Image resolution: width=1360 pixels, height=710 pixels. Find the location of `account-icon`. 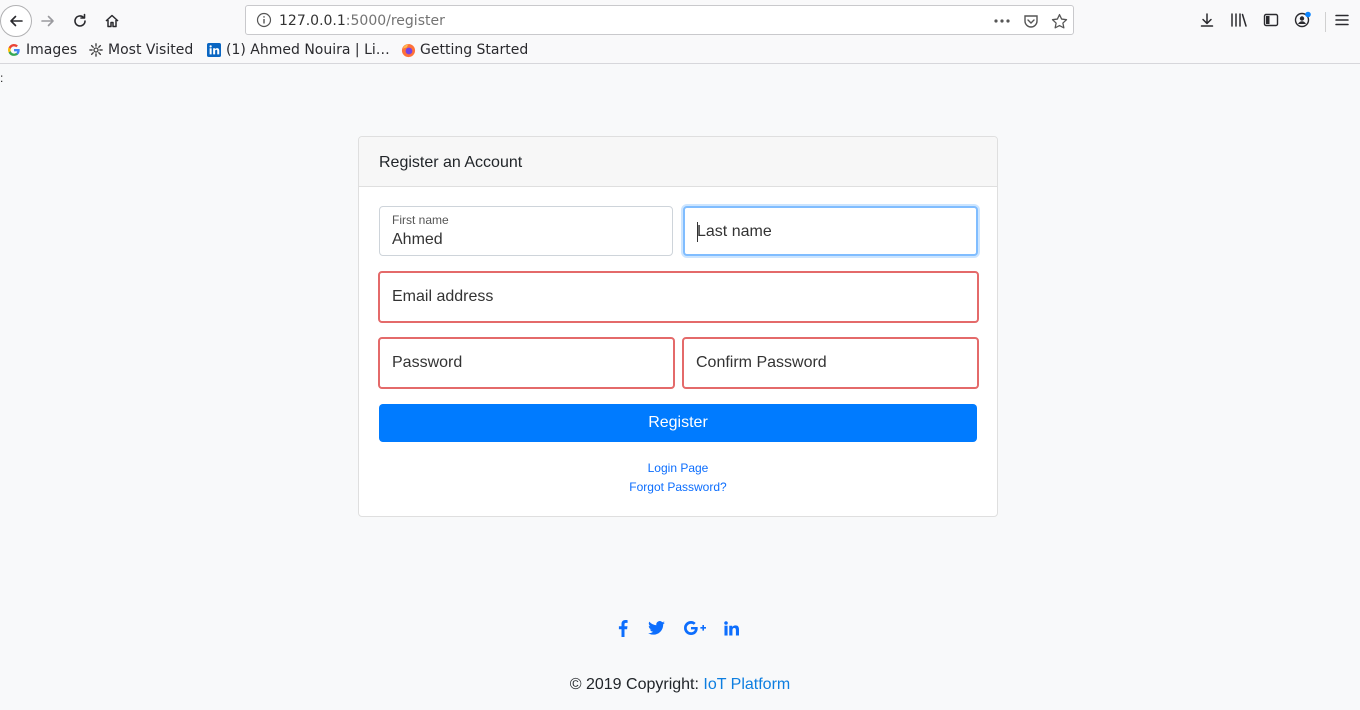

account-icon is located at coordinates (1302, 19).